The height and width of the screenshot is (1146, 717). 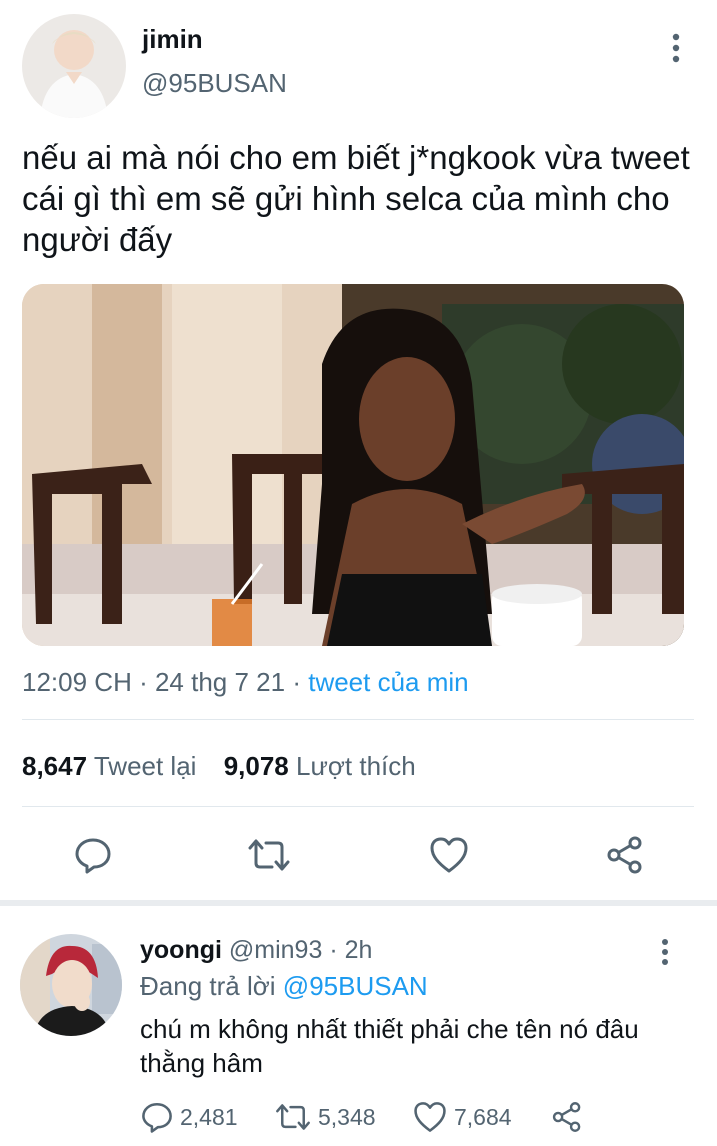 I want to click on reply-button, so click(x=93, y=855).